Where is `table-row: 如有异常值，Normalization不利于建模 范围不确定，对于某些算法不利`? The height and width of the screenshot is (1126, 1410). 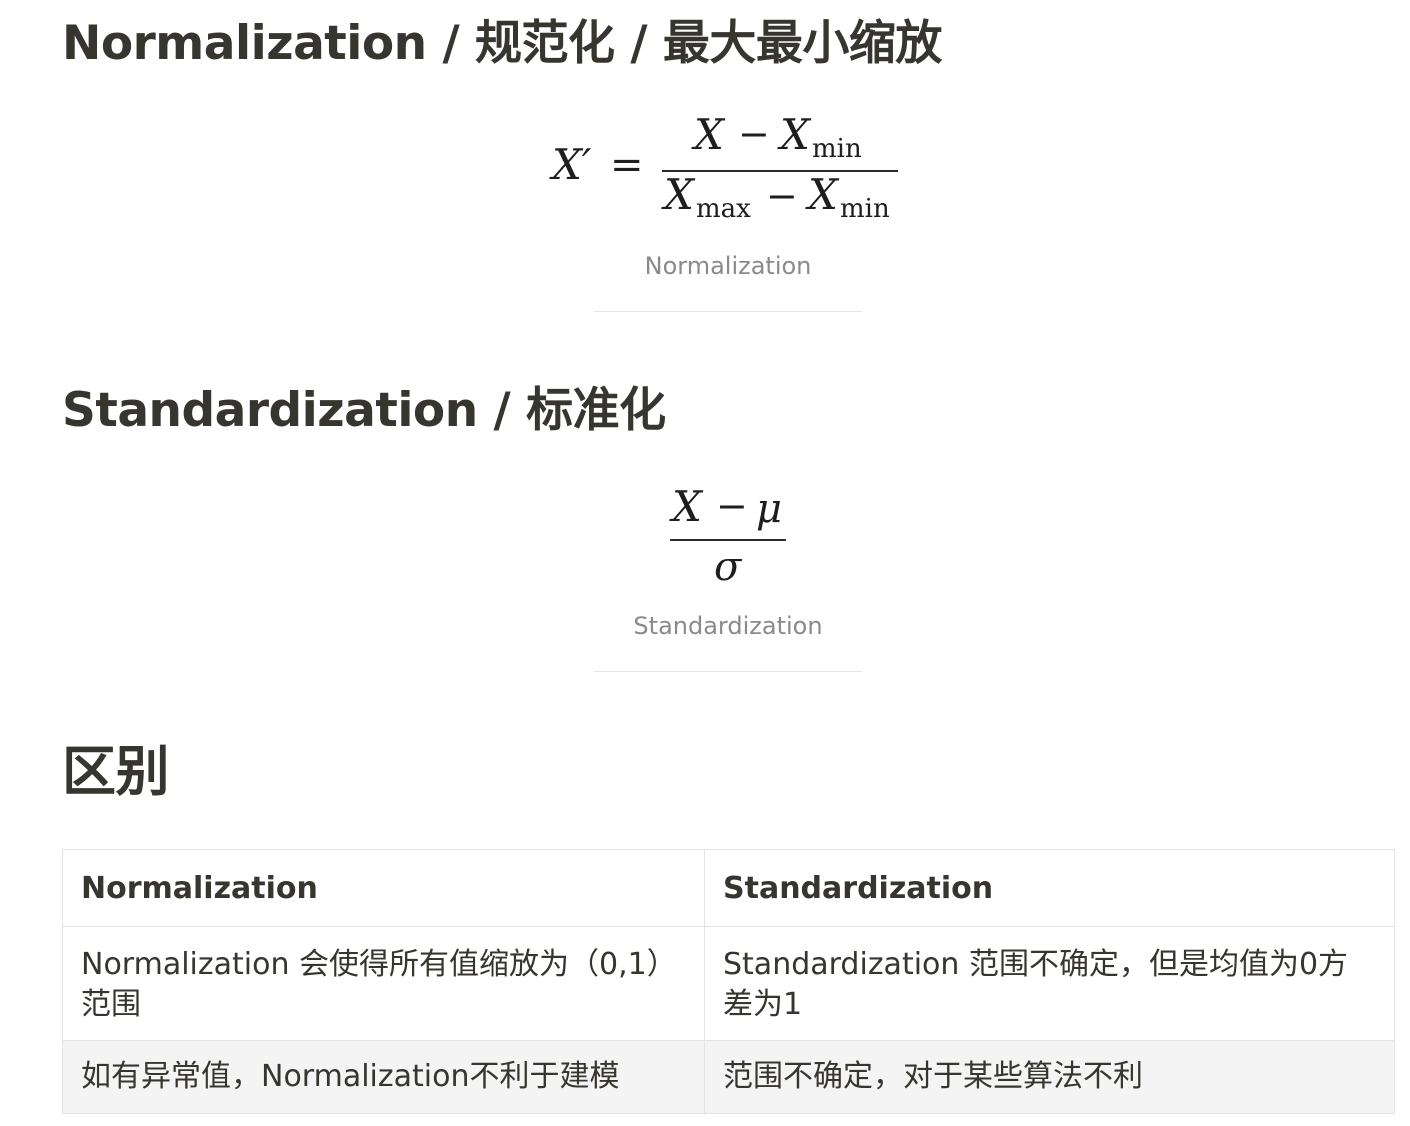 table-row: 如有异常值，Normalization不利于建模 范围不确定，对于某些算法不利 is located at coordinates (728, 1077).